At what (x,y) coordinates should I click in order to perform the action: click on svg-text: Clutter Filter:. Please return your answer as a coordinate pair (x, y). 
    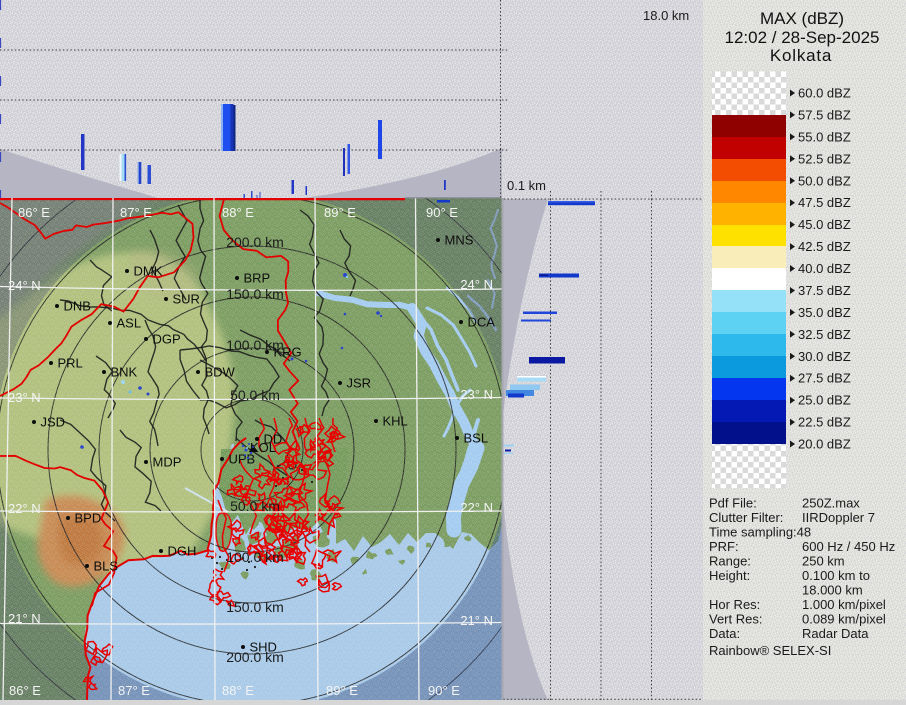
    Looking at the image, I should click on (746, 517).